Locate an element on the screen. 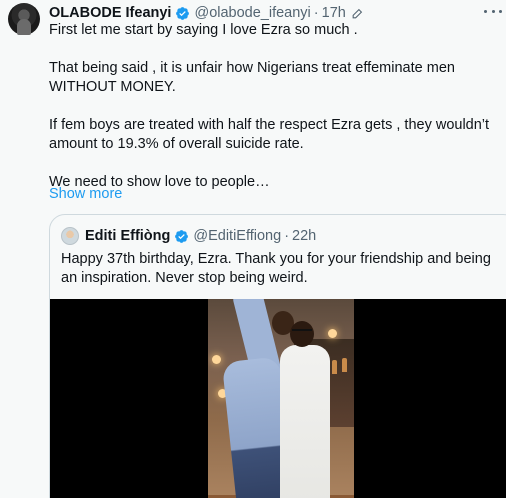  show-more-link: Show more is located at coordinates (85, 194).